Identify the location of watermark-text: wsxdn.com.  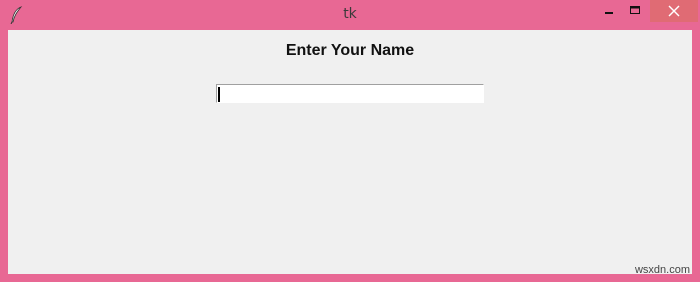
(662, 270).